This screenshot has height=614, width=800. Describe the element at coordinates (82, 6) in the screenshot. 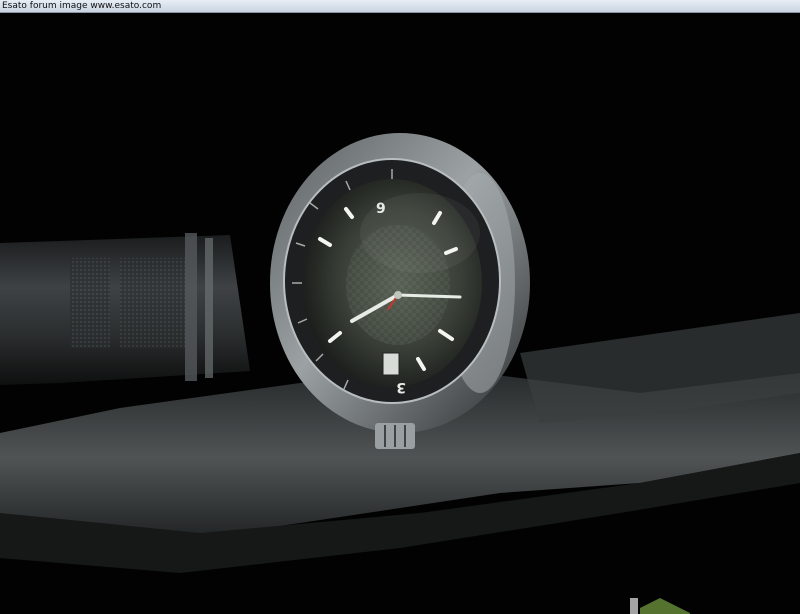

I see `watermark-text: Esato forum image www.esato.com` at that location.